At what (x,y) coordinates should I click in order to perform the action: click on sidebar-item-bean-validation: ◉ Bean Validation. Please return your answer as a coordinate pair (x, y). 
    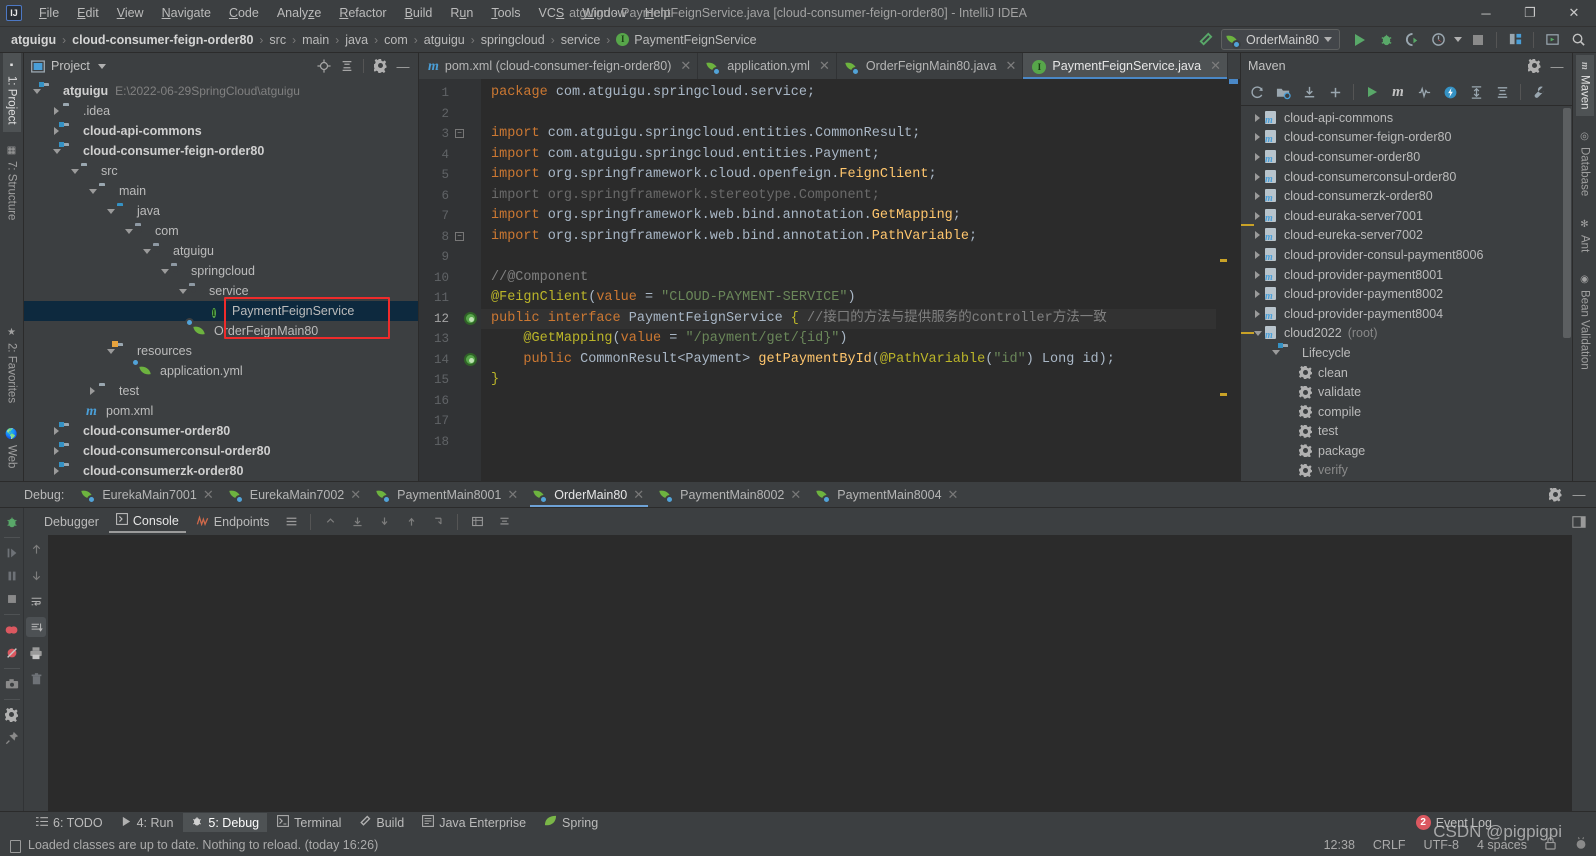
    Looking at the image, I should click on (1585, 322).